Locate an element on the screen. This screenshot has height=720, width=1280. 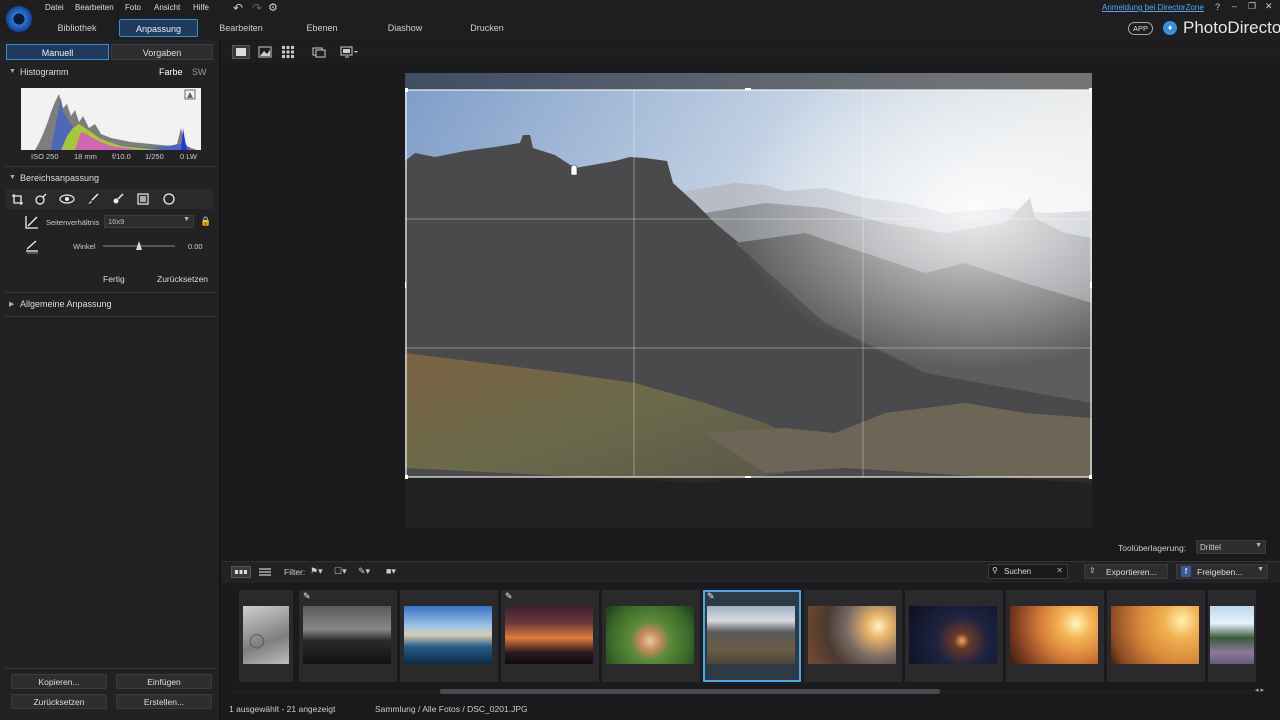
tab-ebenen: Ebenen is located at coordinates (322, 28).